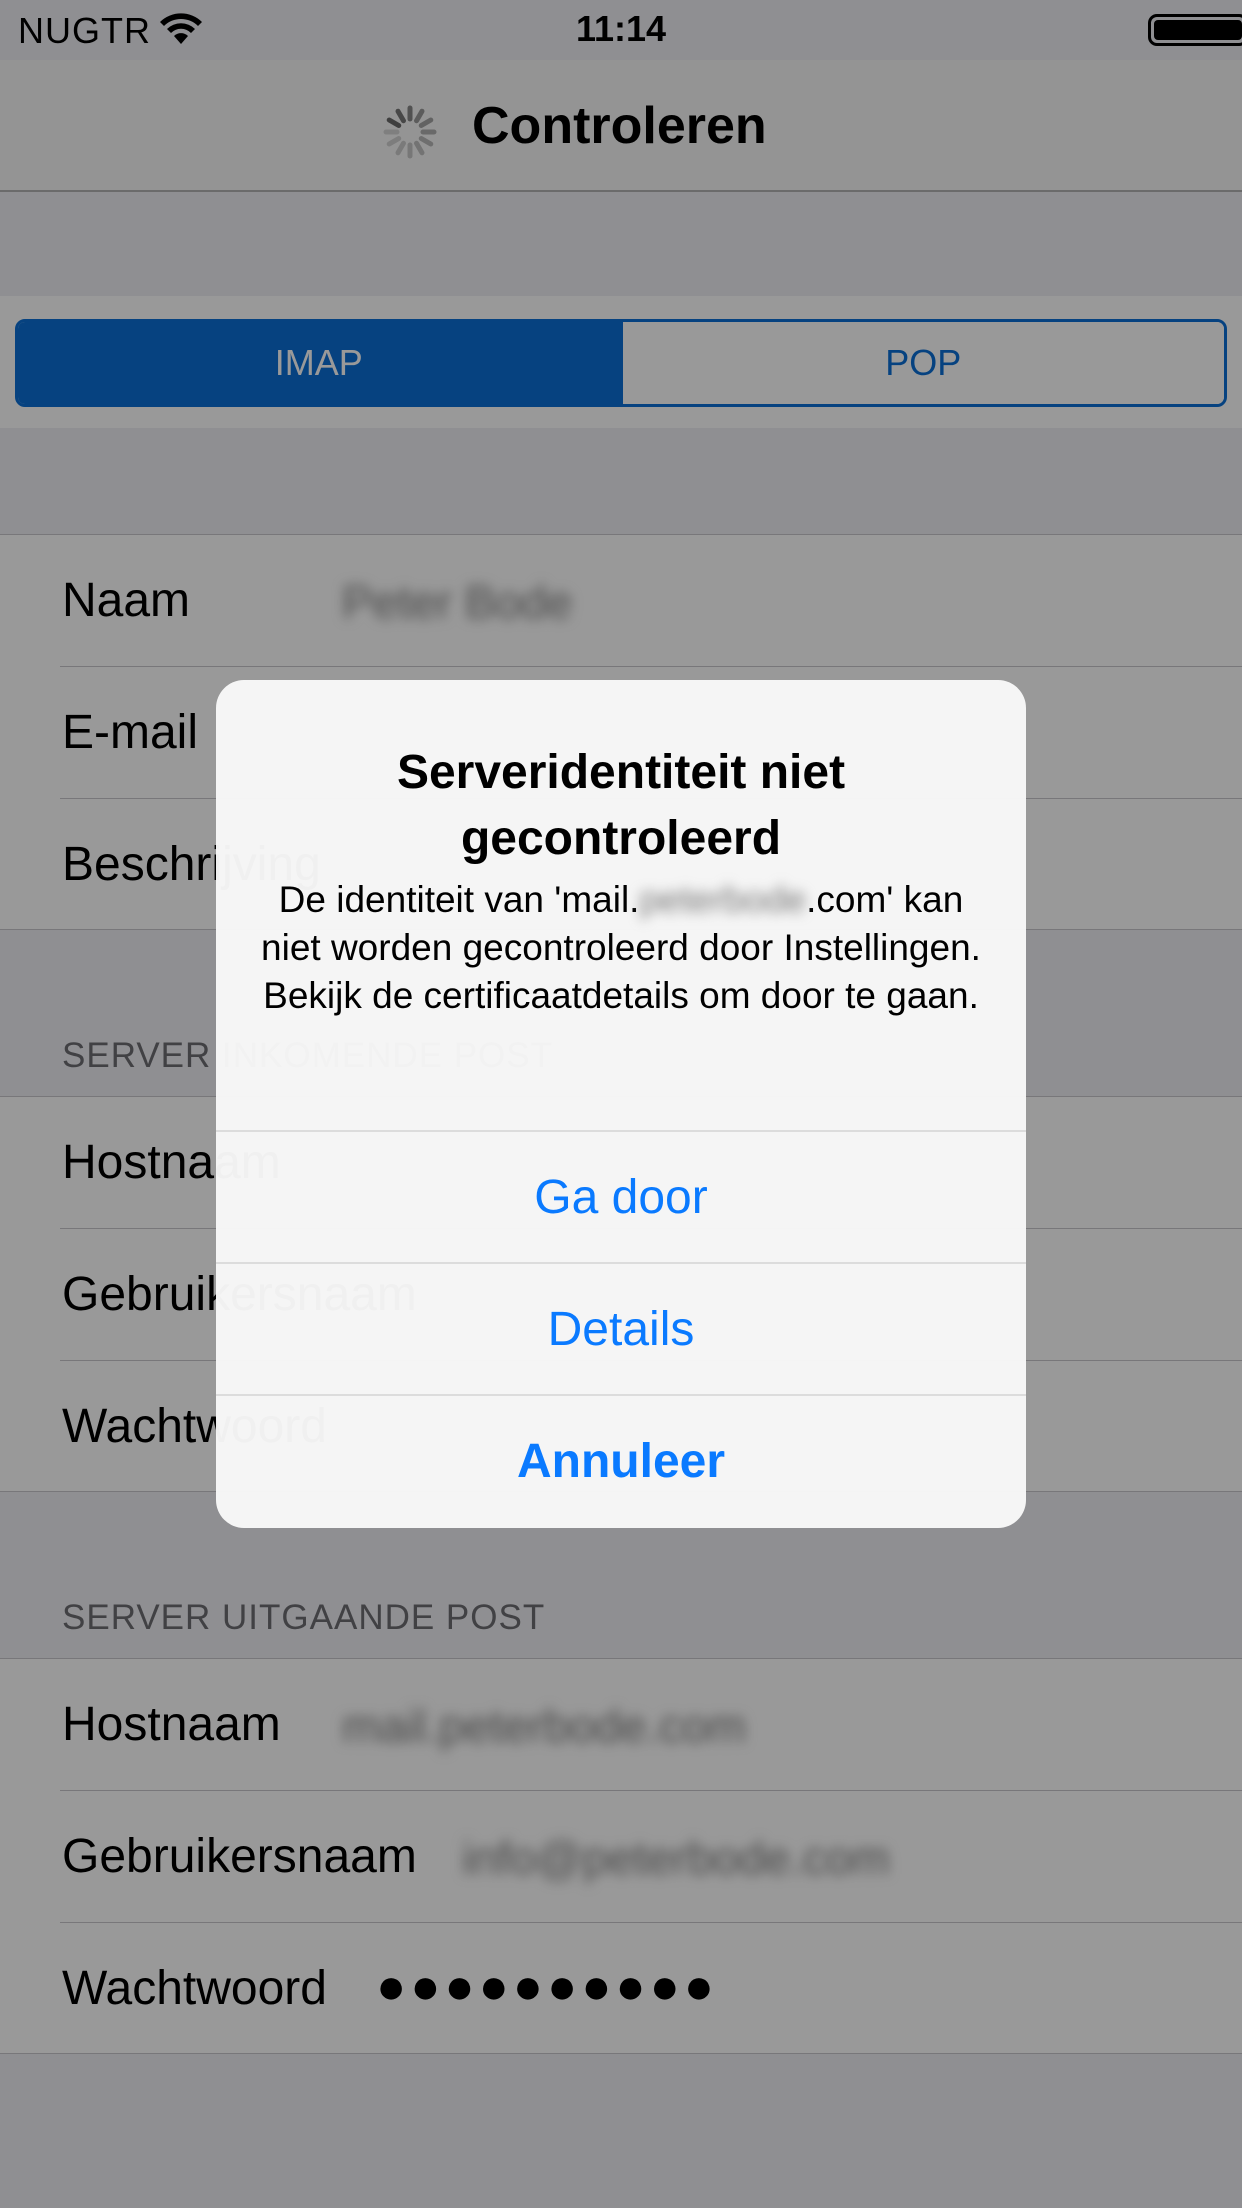 This screenshot has width=1242, height=2208. Describe the element at coordinates (621, 1328) in the screenshot. I see `details-button: Details` at that location.